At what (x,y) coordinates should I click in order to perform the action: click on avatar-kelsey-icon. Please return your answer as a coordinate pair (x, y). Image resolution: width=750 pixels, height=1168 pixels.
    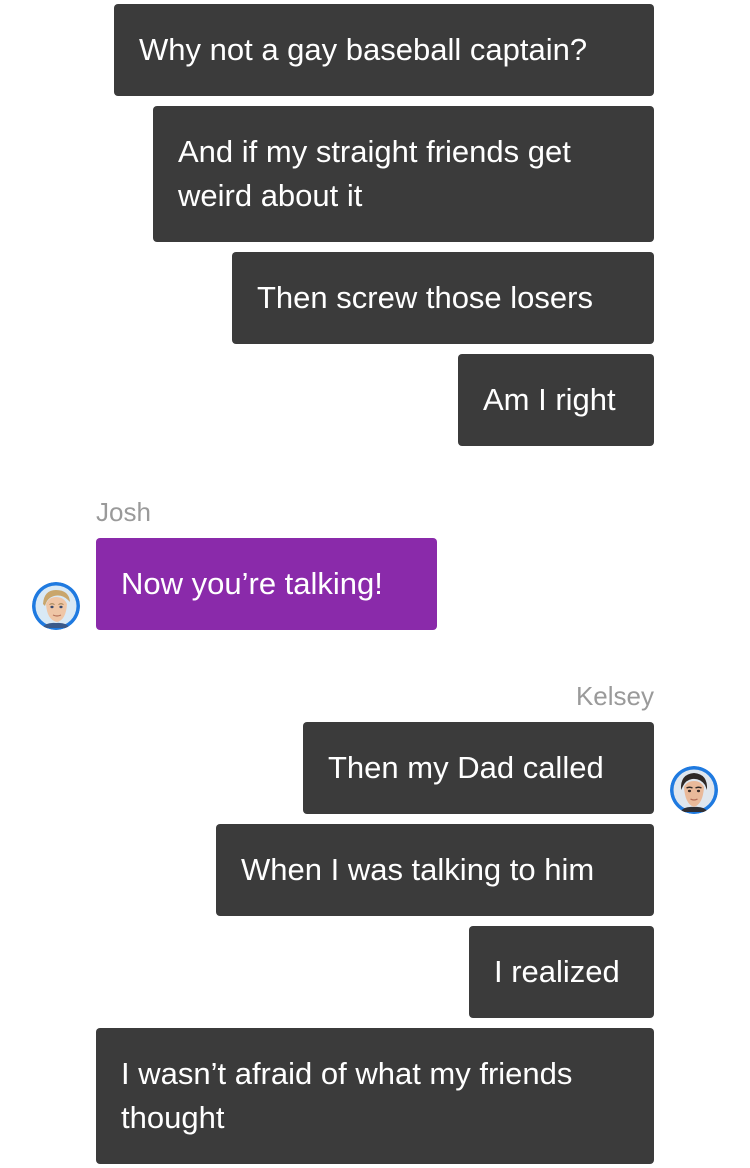
    Looking at the image, I should click on (694, 790).